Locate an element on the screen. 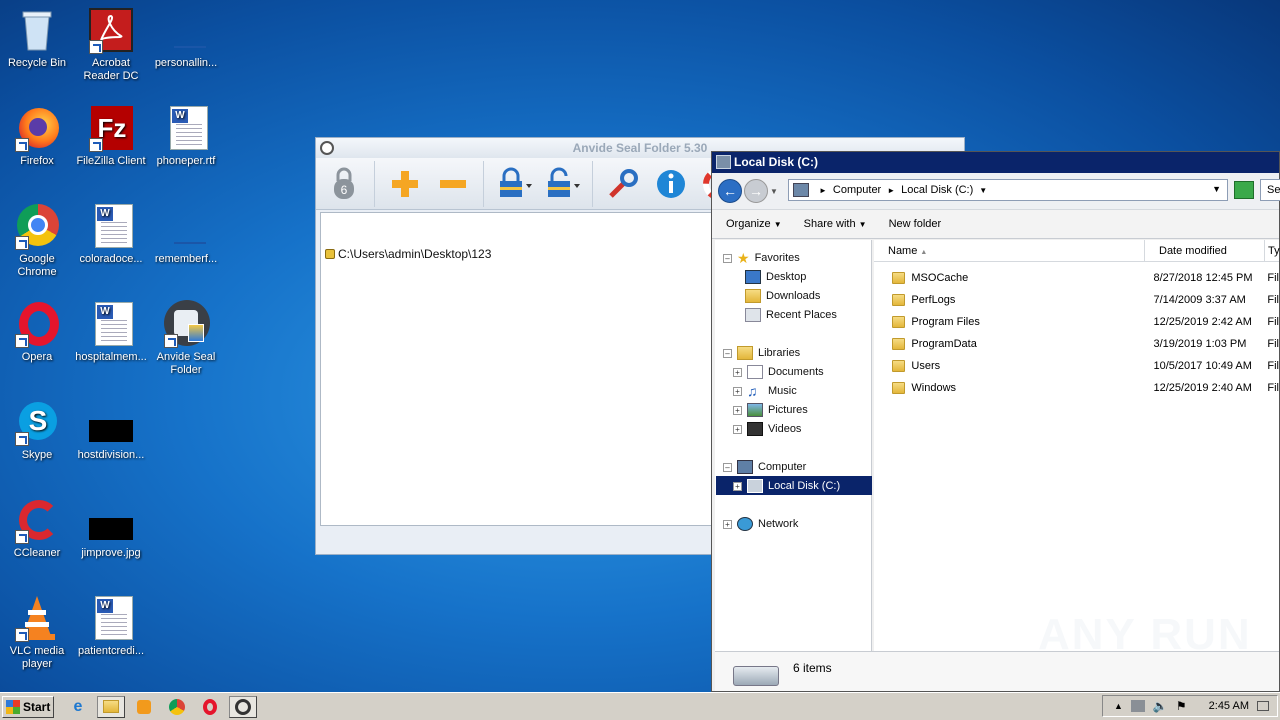 This screenshot has height=720, width=1280. lock-all-button: 6 is located at coordinates (344, 184).